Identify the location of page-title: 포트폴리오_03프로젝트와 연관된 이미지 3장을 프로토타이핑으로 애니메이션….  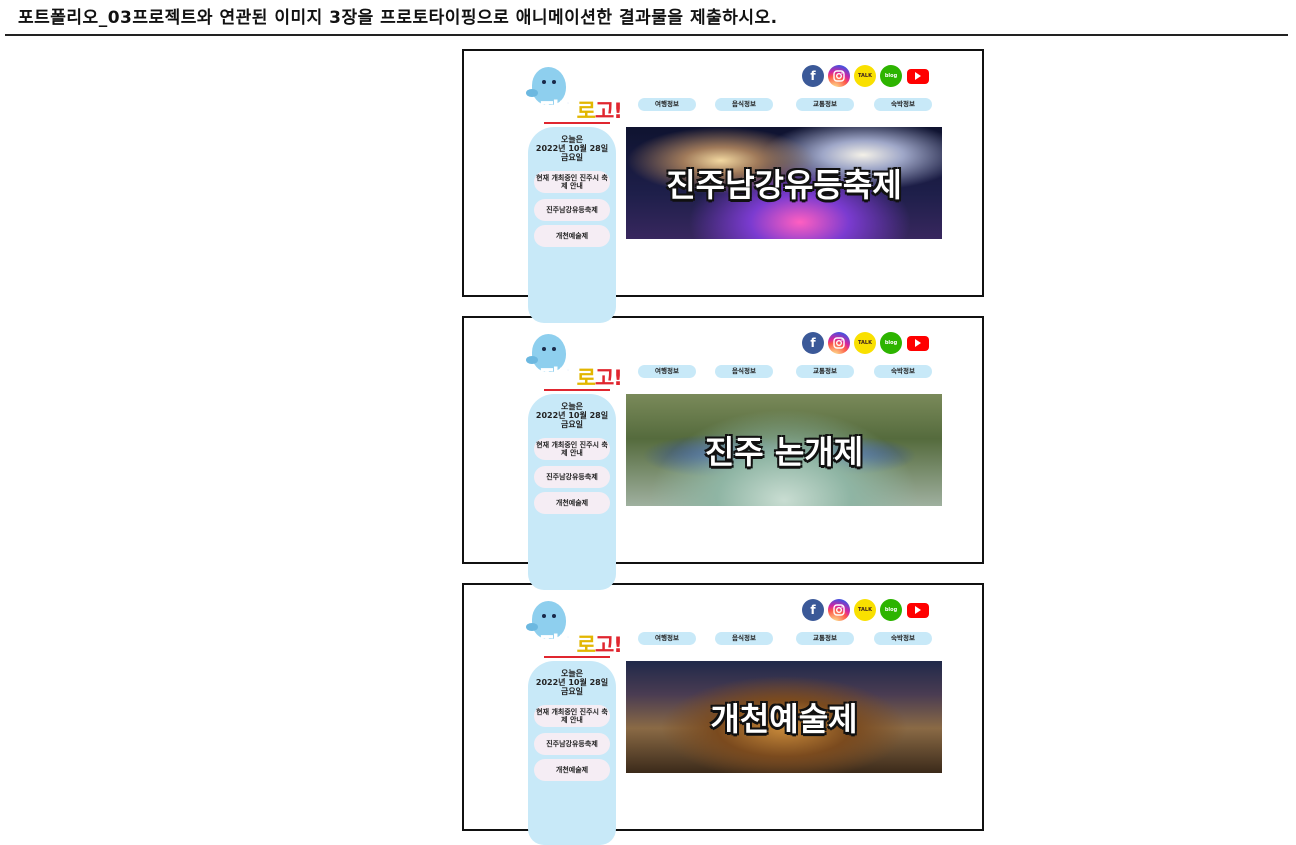
(398, 18).